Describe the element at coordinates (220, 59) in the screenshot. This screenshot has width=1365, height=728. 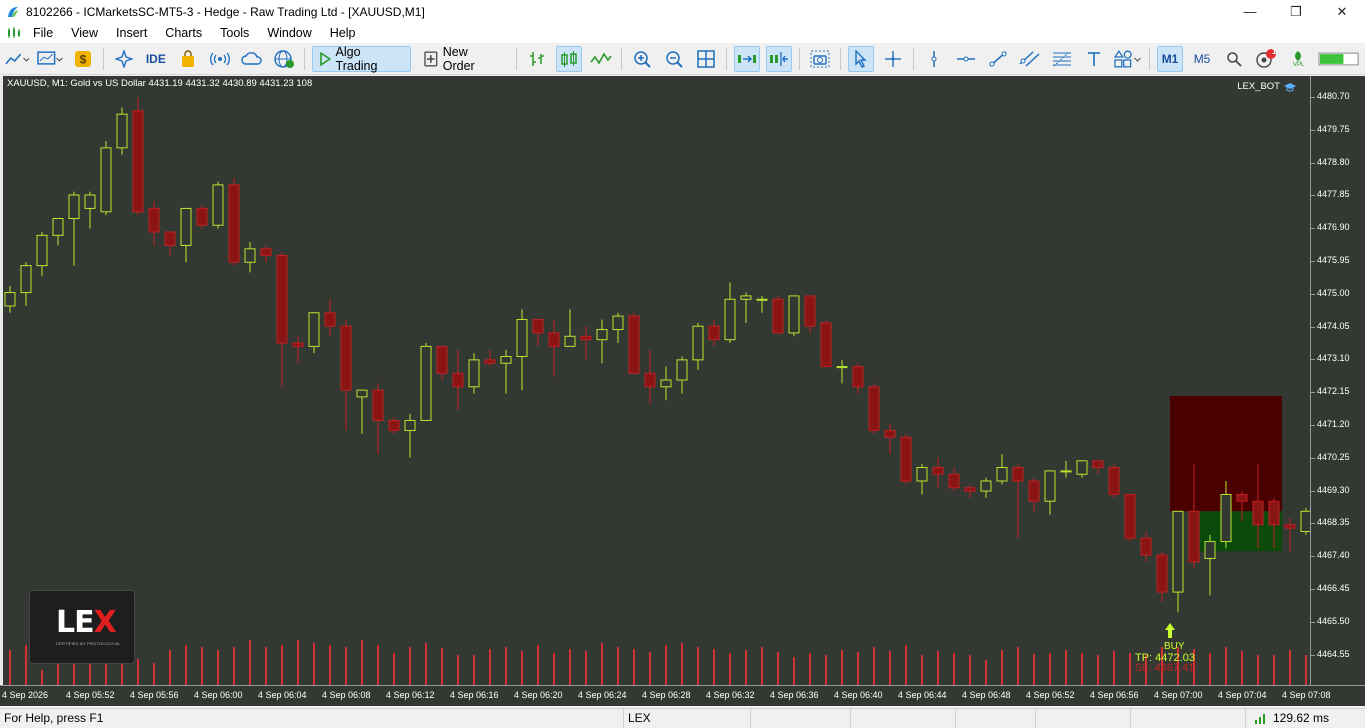
I see `signals-button` at that location.